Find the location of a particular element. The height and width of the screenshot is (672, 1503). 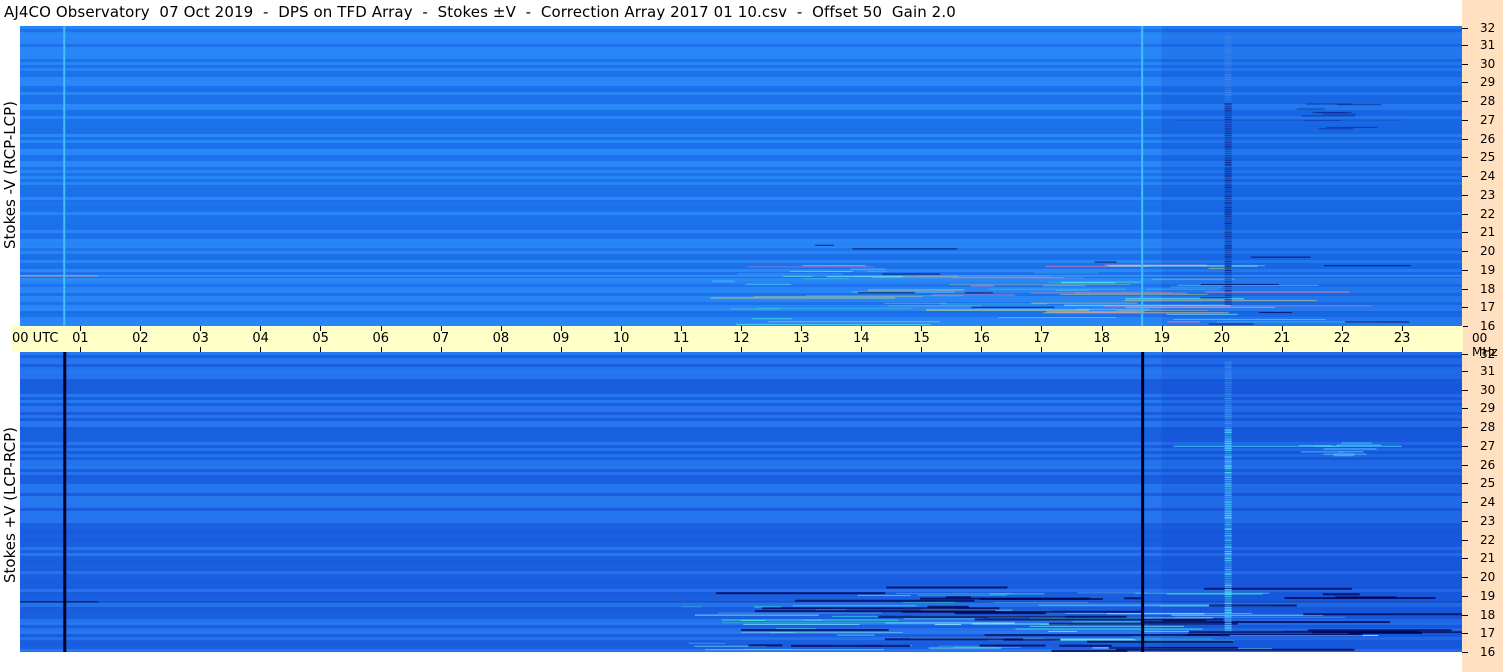

freq-tick-label-18: 18 is located at coordinates (1488, 615).